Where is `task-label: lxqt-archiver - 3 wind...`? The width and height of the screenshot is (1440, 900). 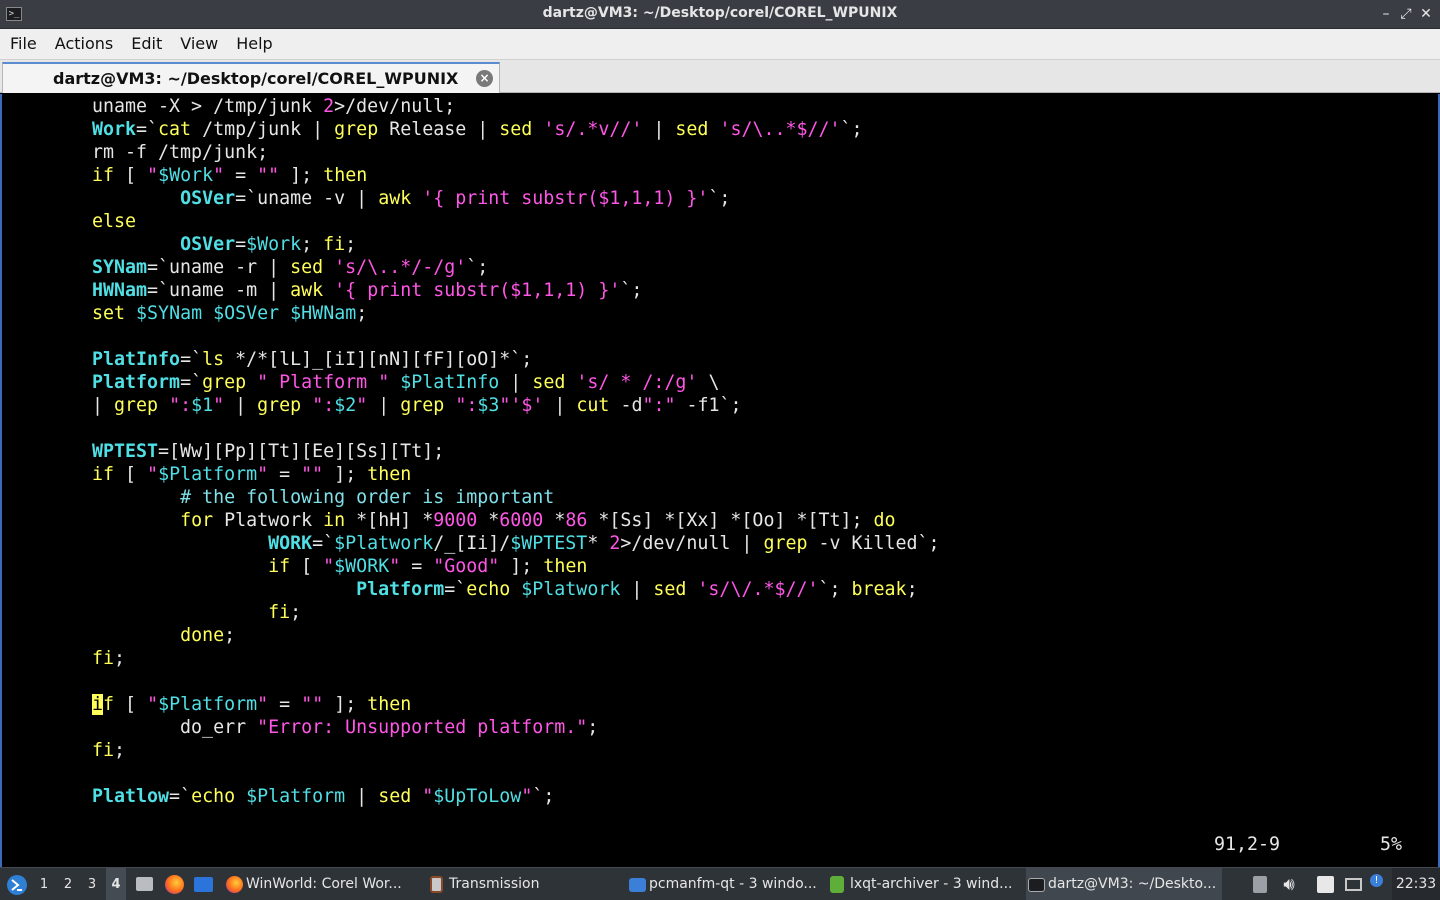 task-label: lxqt-archiver - 3 wind... is located at coordinates (931, 884).